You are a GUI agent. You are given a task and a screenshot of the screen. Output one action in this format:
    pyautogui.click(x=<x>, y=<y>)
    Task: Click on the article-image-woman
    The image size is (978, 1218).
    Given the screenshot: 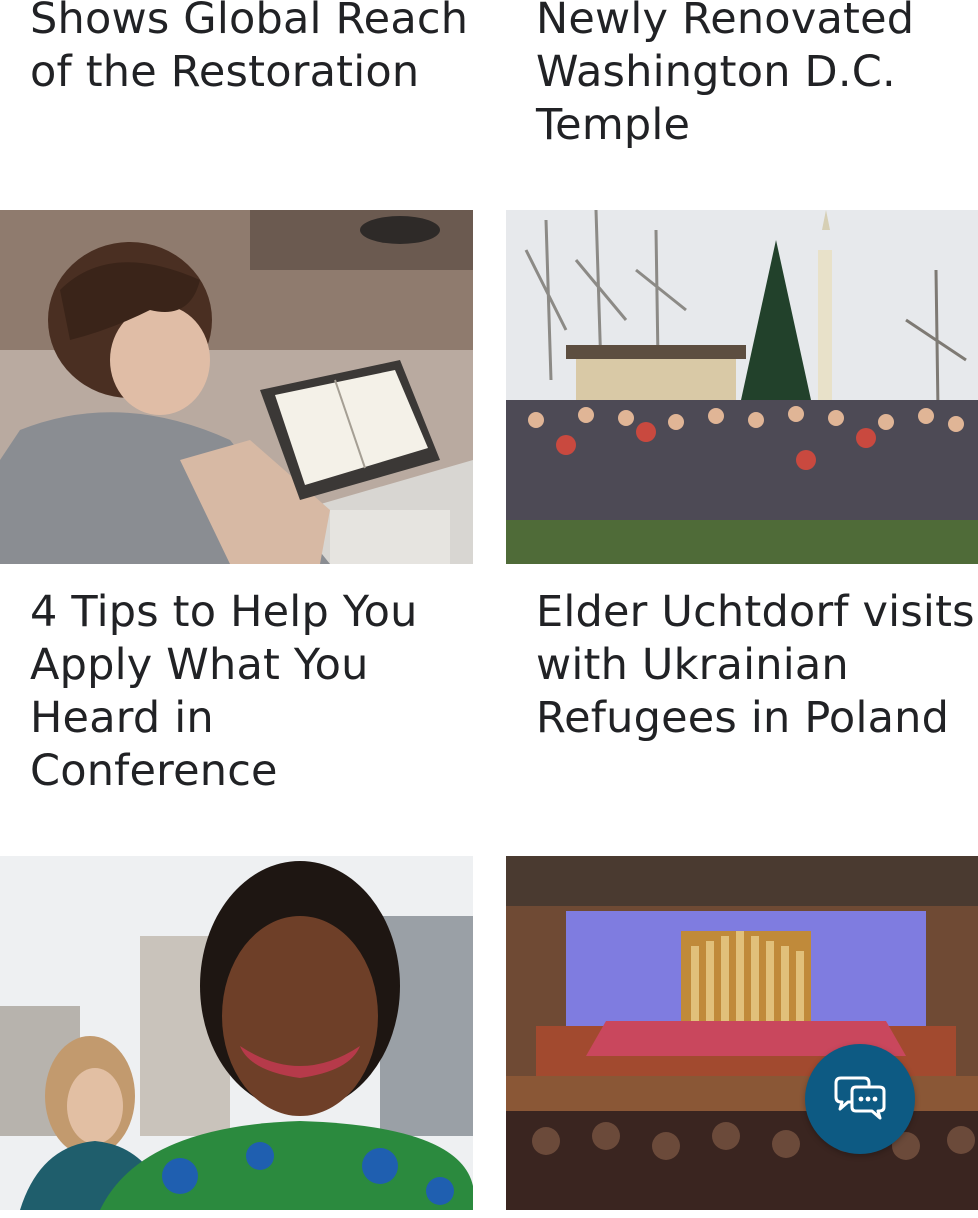 What is the action you would take?
    pyautogui.click(x=236, y=1033)
    